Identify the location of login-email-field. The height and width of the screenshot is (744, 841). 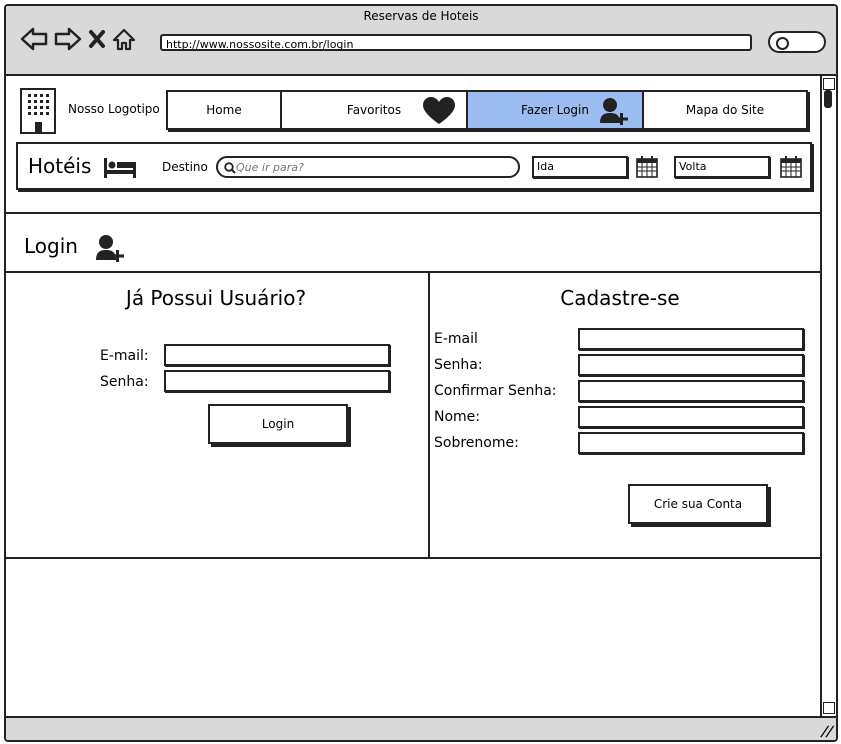
(277, 355).